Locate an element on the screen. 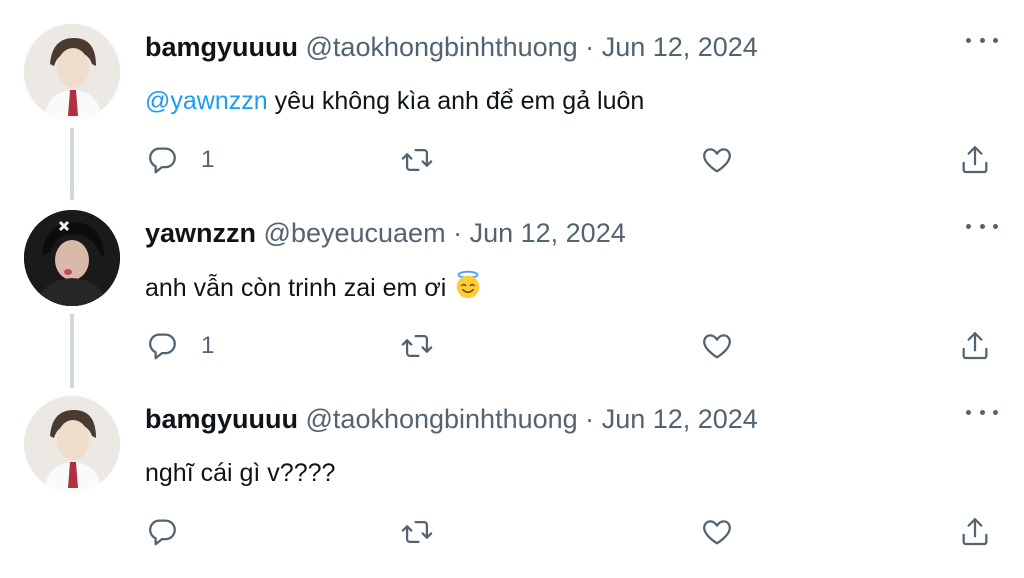  tweet-text: @yawnzzn yêu không kìa anh để em gả luôn is located at coordinates (394, 101).